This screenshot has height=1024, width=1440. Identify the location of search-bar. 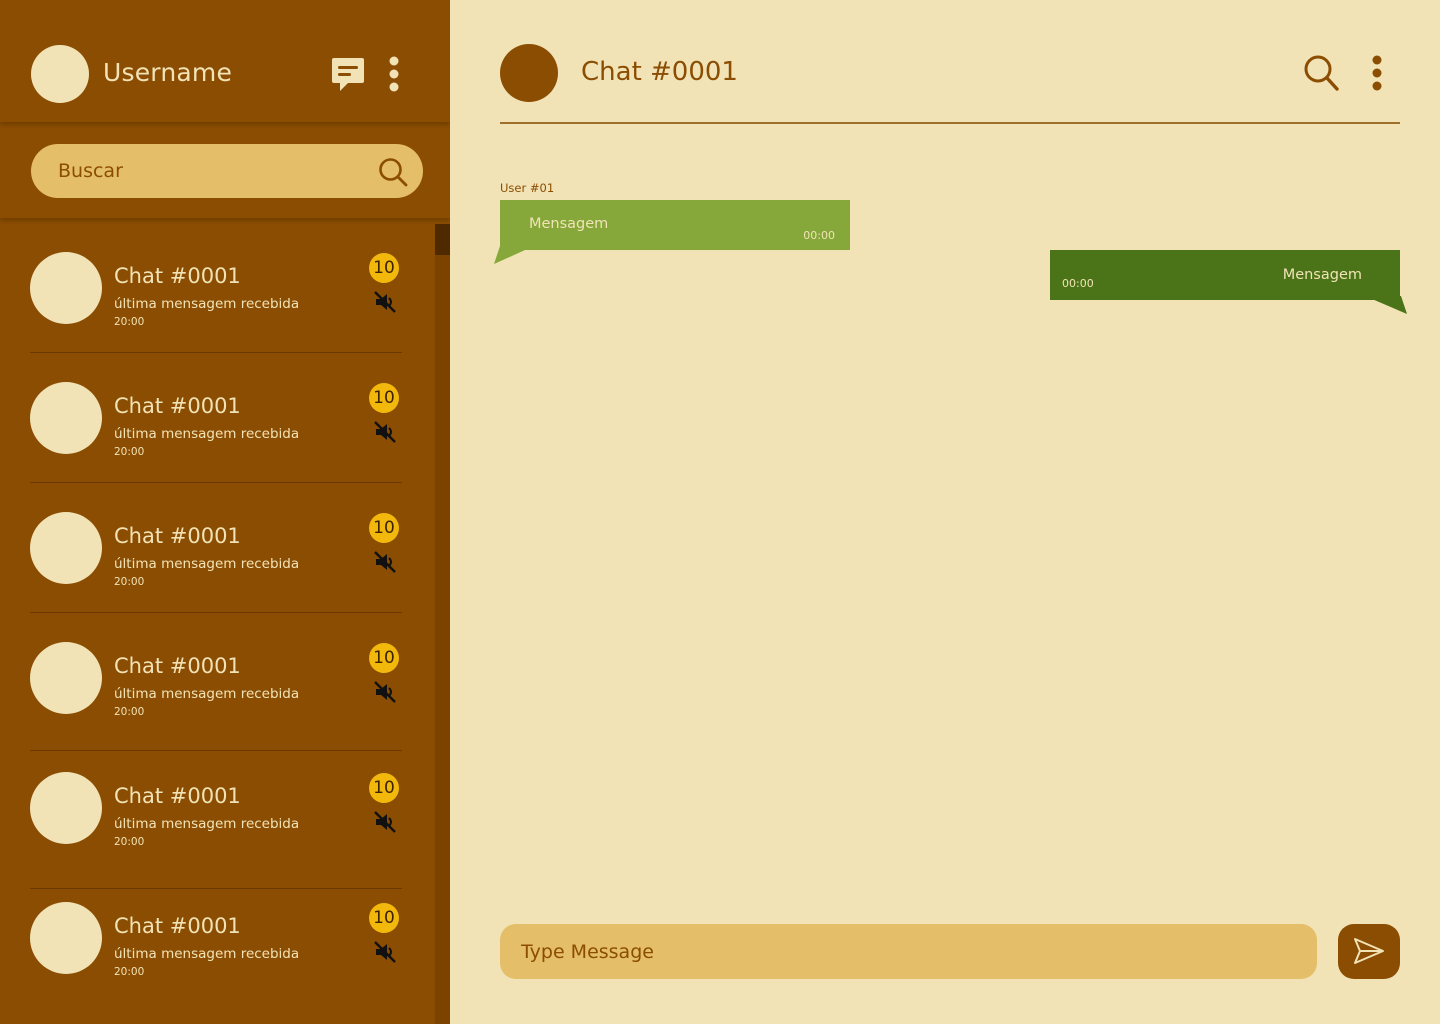
(225, 170).